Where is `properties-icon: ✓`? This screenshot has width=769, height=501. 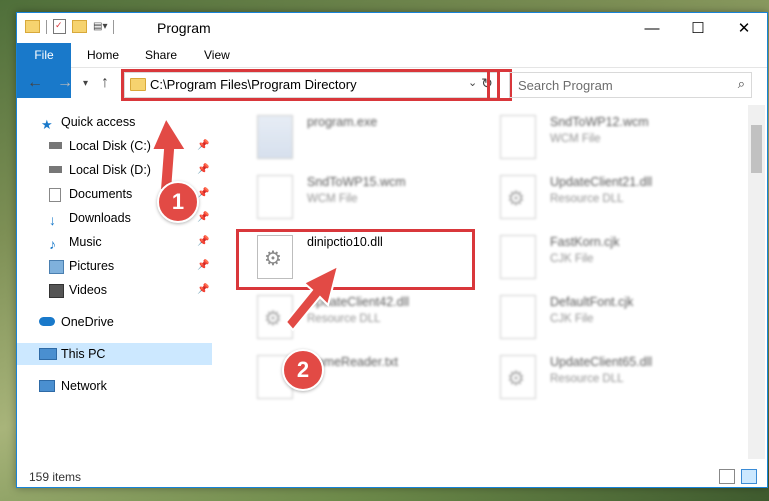
properties-icon: ✓ is located at coordinates (59, 26).